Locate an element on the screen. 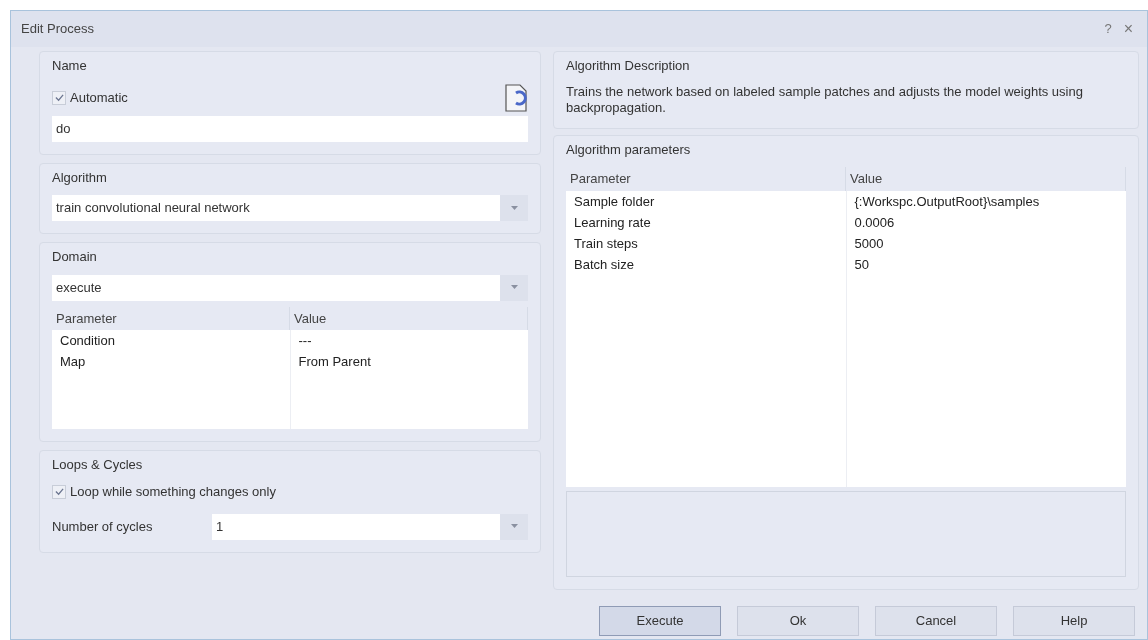 This screenshot has height=640, width=1148. group-title: Algorithm is located at coordinates (80, 177).